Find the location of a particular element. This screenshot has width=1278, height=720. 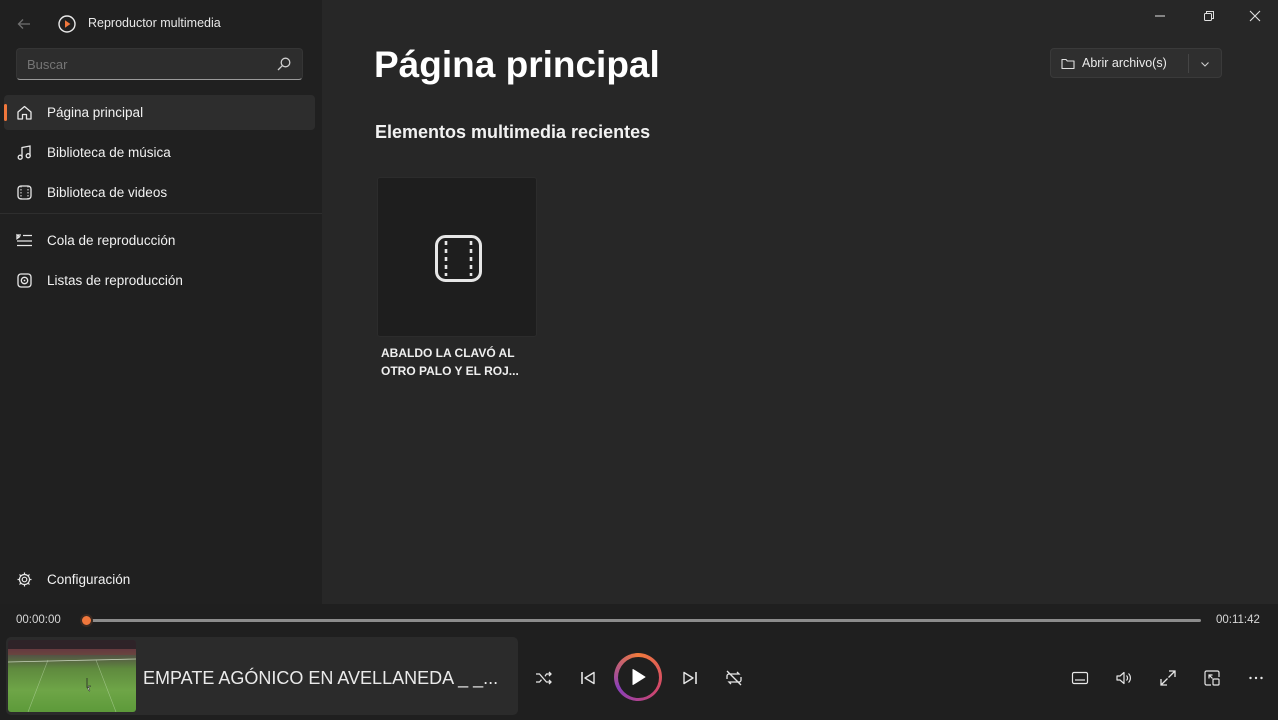

volume-button is located at coordinates (1124, 678).